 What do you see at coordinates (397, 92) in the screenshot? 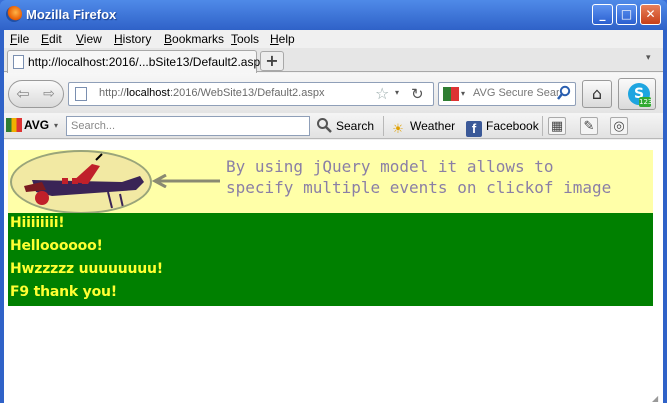
I see `history-dropdown-icon: ▾` at bounding box center [397, 92].